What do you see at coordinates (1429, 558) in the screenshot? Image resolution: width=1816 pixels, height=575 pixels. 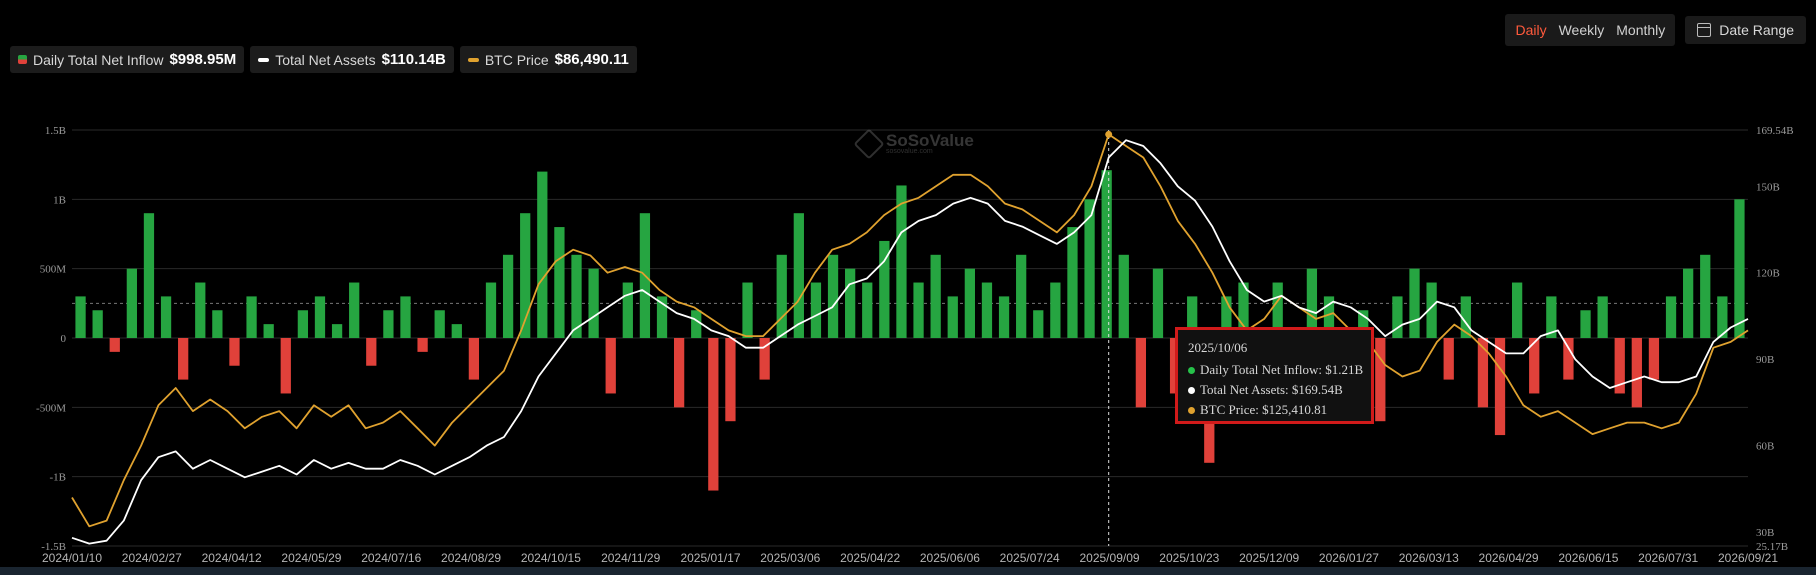 I see `x-tick-label: 2026/03/13` at bounding box center [1429, 558].